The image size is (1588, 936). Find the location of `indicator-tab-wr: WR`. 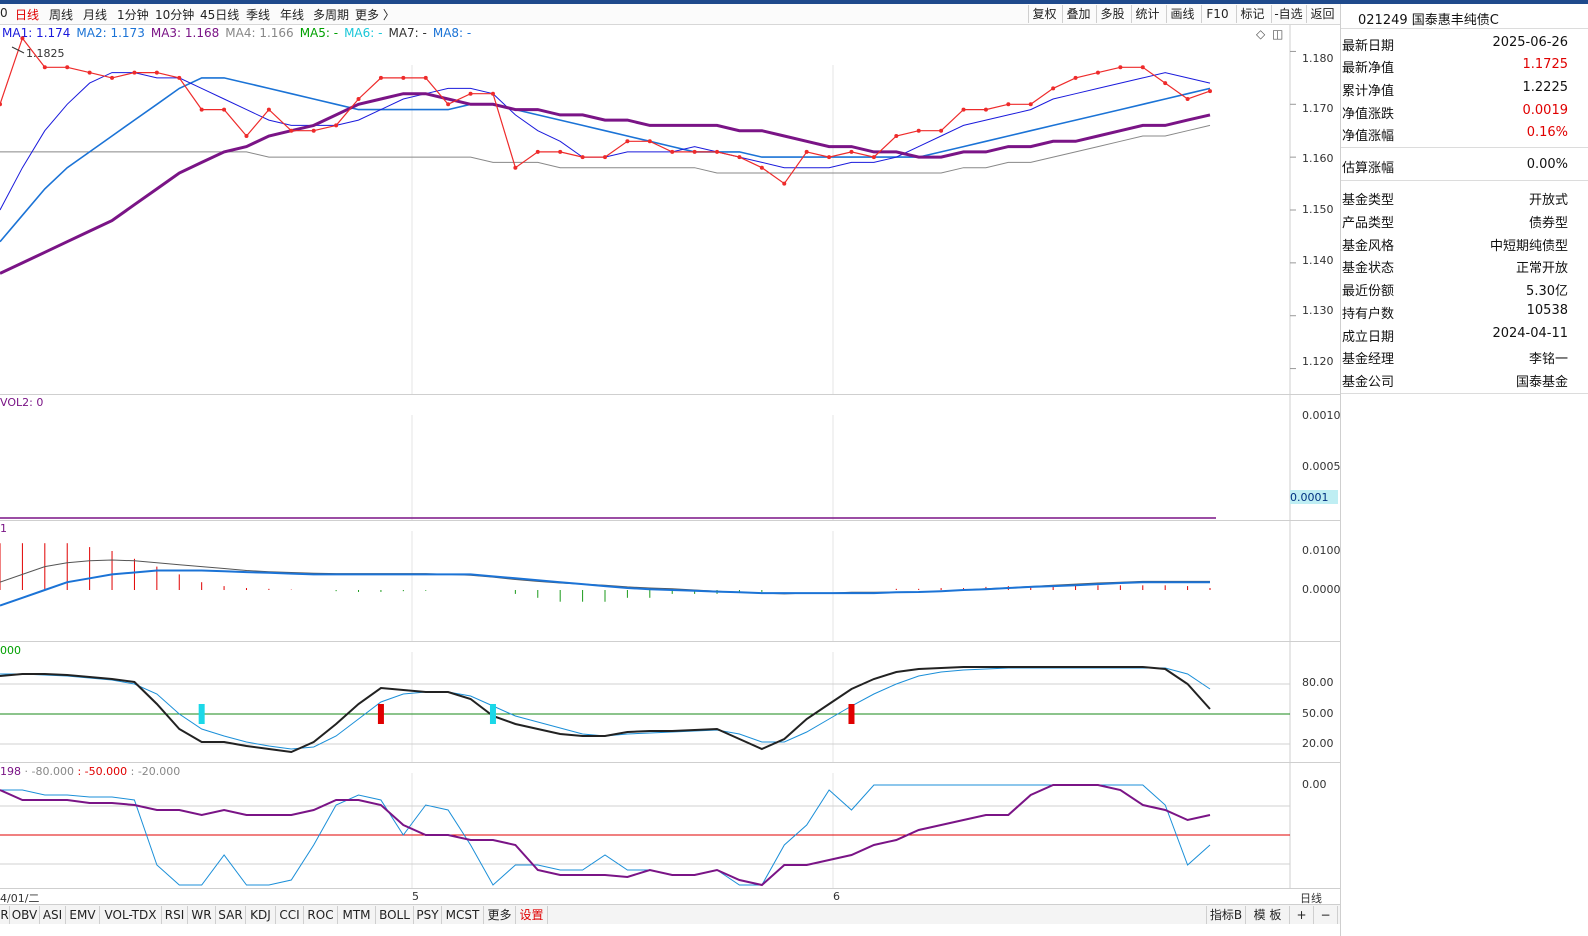

indicator-tab-wr: WR is located at coordinates (202, 915).